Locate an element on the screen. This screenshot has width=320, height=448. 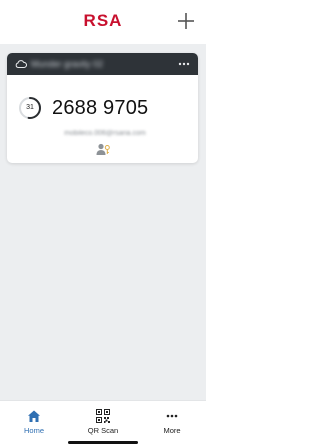
user-key-icon is located at coordinates (103, 149).